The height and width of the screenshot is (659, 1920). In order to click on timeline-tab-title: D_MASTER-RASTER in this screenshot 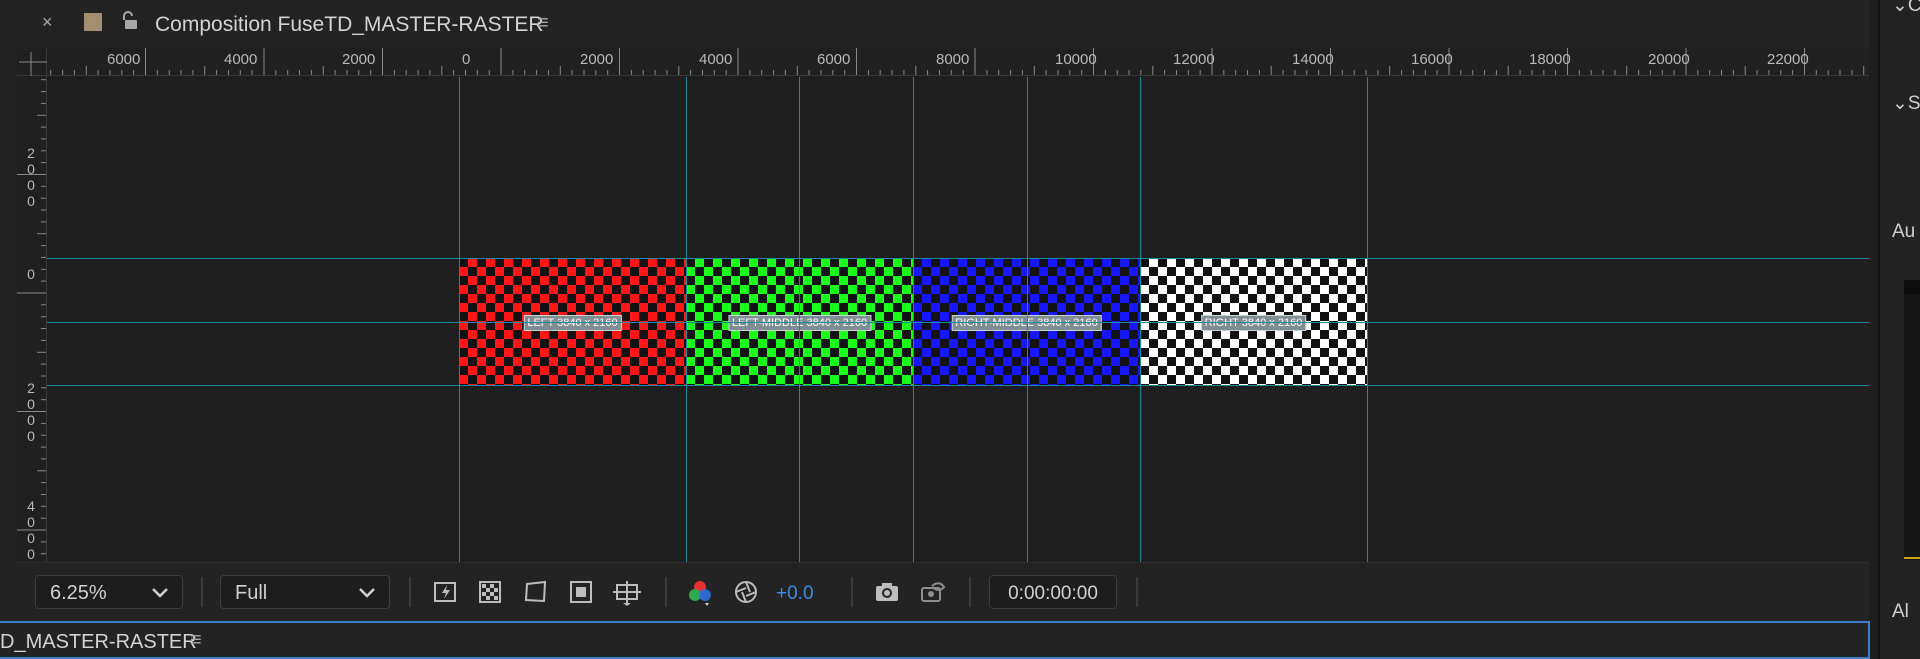, I will do `click(98, 642)`.